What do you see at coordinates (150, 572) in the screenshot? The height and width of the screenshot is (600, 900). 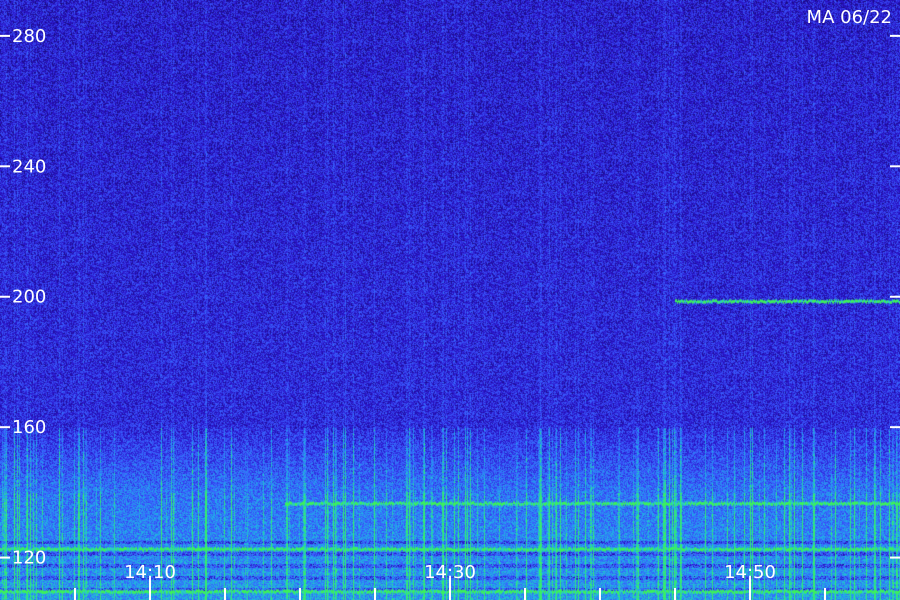 I see `x-tick-label: 14:10` at bounding box center [150, 572].